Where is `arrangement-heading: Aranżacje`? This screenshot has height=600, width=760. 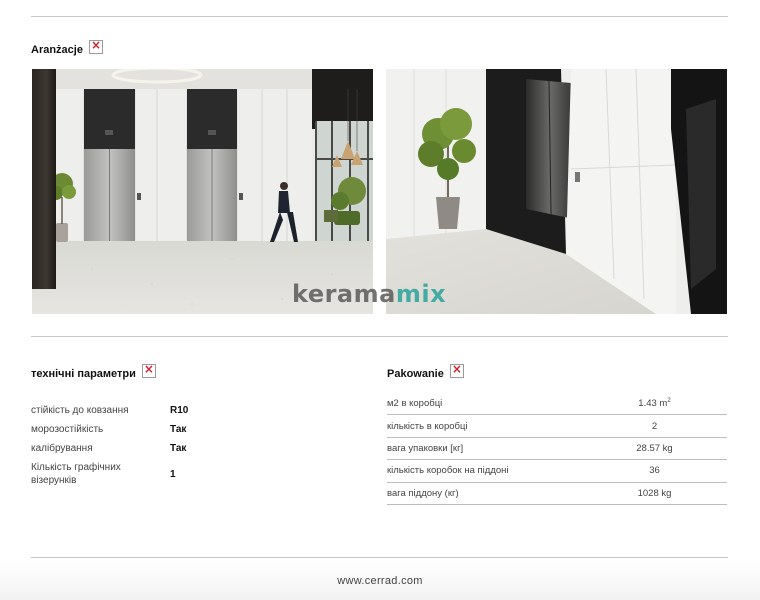
arrangement-heading: Aranżacje is located at coordinates (67, 47).